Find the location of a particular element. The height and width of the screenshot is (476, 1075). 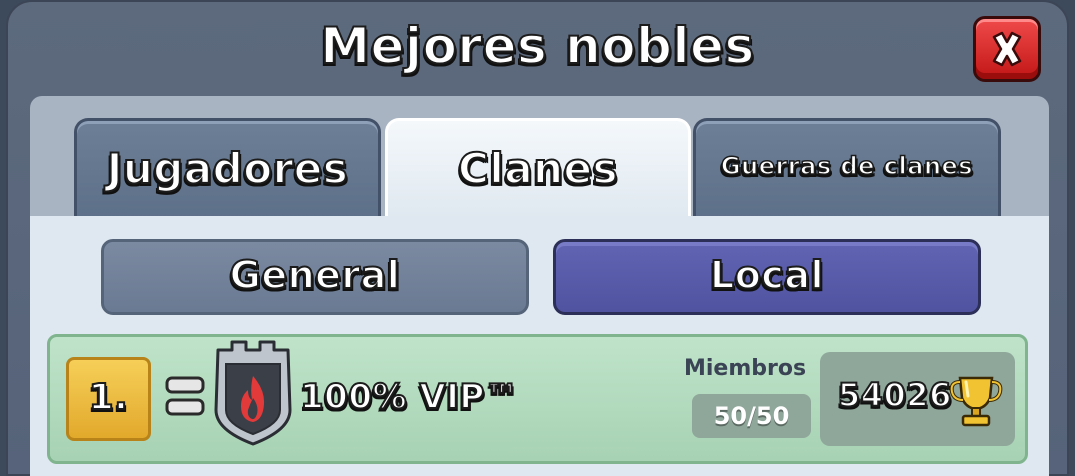

tab-guerras-de-clanes: Guerras de clanes is located at coordinates (847, 168).